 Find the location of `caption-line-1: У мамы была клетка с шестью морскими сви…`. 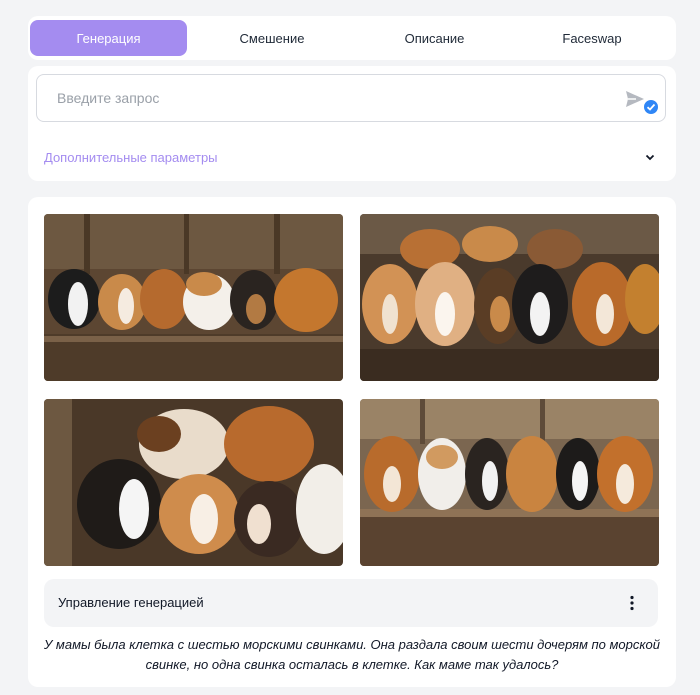

caption-line-1: У мамы была клетка с шестью морскими сви… is located at coordinates (352, 644).